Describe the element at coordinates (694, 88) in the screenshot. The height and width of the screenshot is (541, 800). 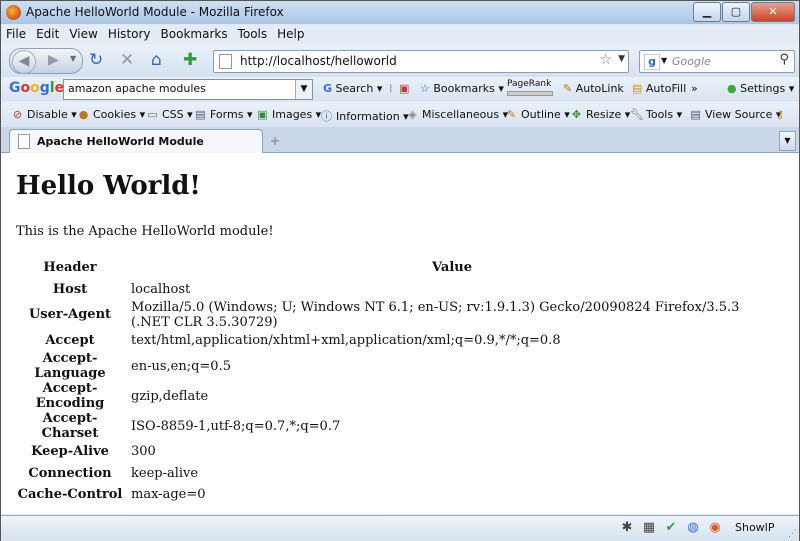
I see `more-chevron: »` at that location.